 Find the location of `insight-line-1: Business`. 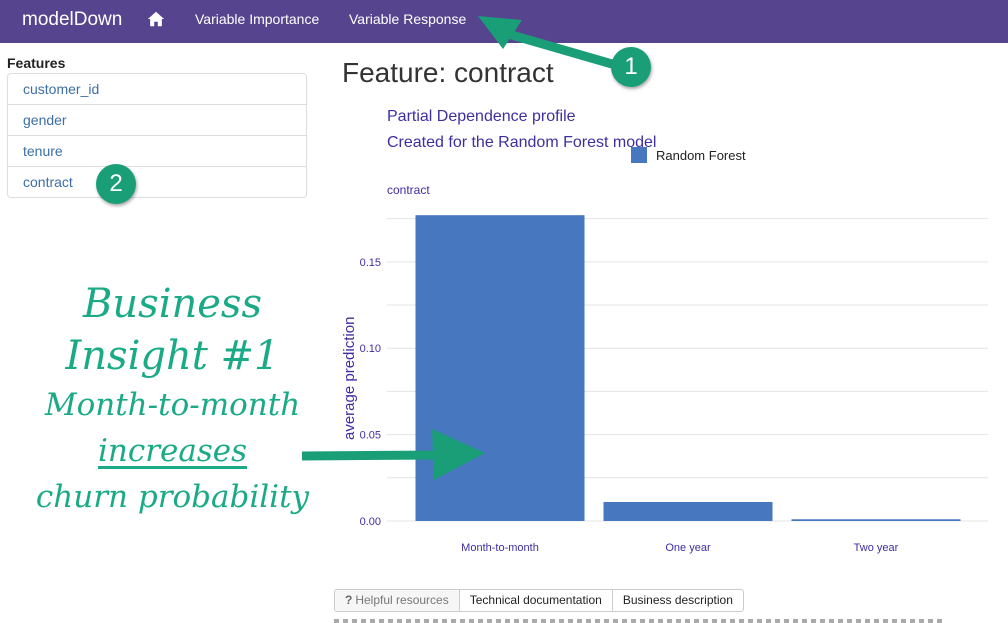

insight-line-1: Business is located at coordinates (172, 304).